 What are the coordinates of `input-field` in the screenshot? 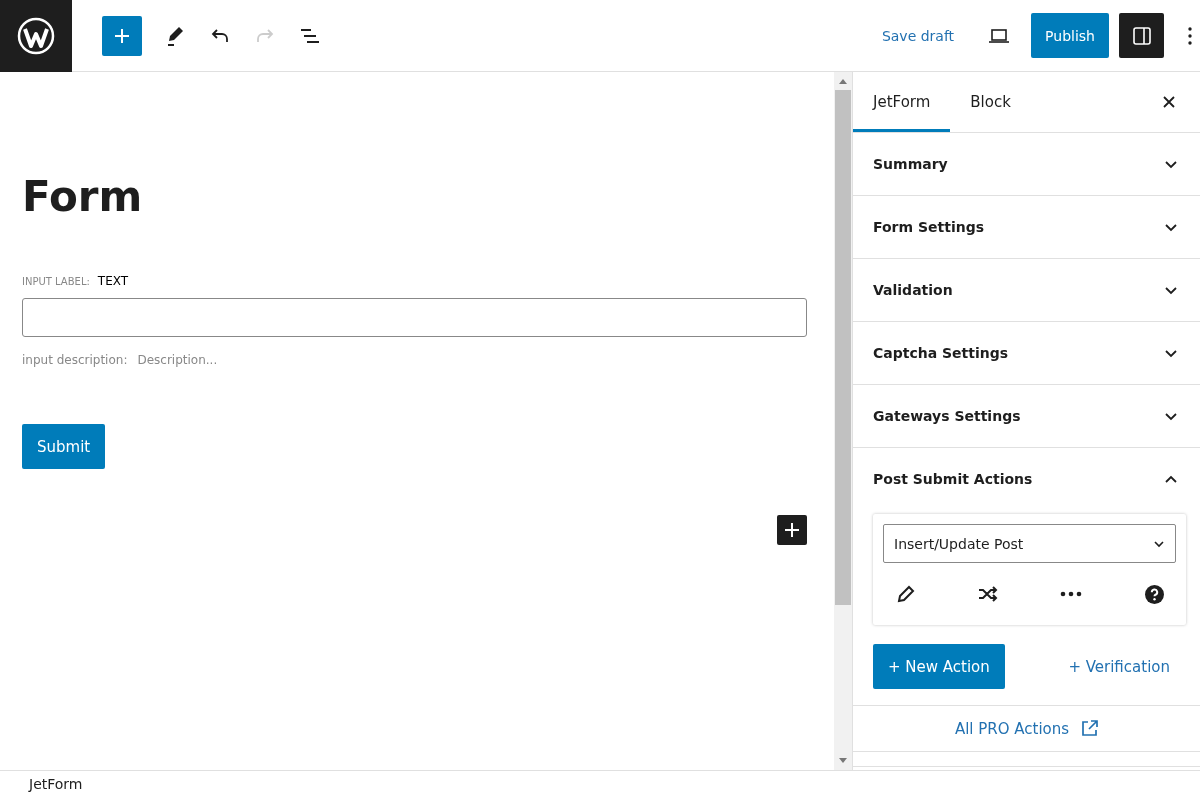 It's located at (414, 317).